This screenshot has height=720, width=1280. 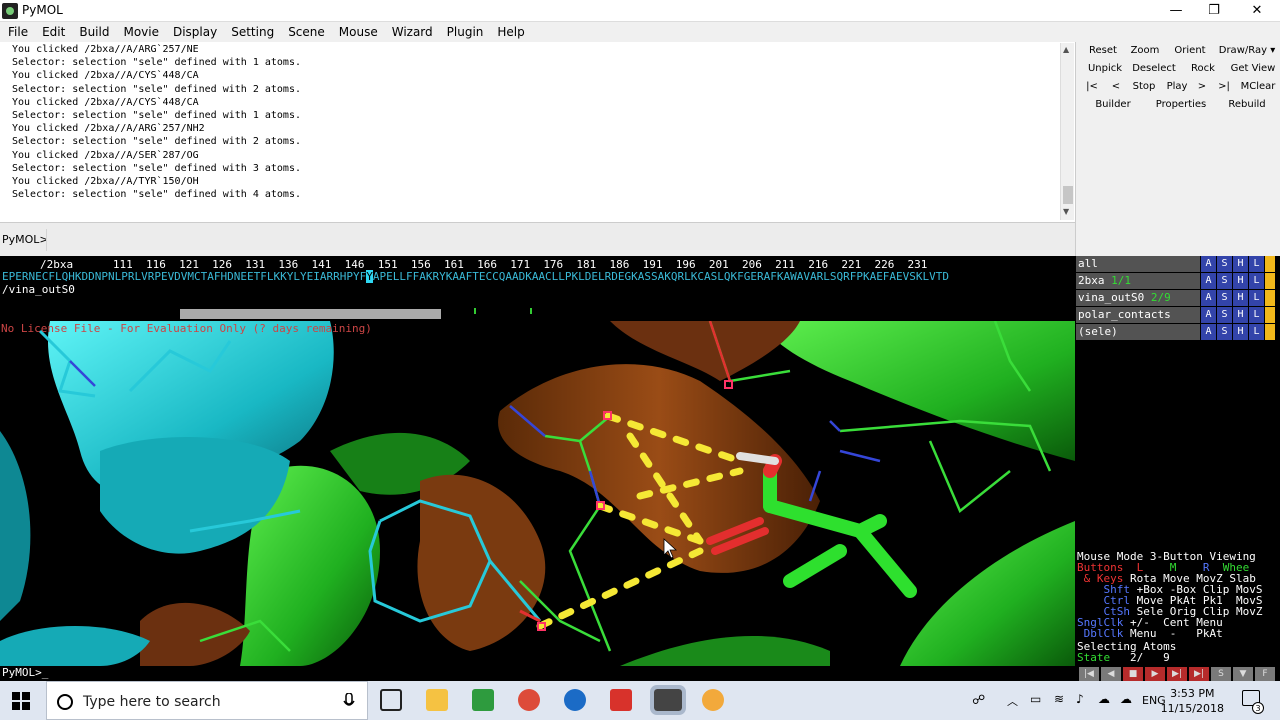 What do you see at coordinates (529, 700) in the screenshot?
I see `chrome-icon` at bounding box center [529, 700].